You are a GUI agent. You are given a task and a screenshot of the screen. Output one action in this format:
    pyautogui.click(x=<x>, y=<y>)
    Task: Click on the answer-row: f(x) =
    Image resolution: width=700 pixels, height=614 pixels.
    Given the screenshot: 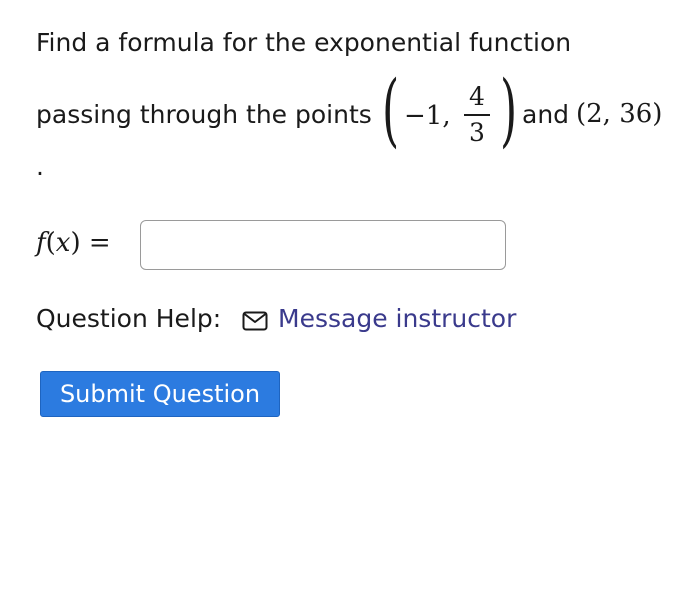 What is the action you would take?
    pyautogui.click(x=276, y=247)
    